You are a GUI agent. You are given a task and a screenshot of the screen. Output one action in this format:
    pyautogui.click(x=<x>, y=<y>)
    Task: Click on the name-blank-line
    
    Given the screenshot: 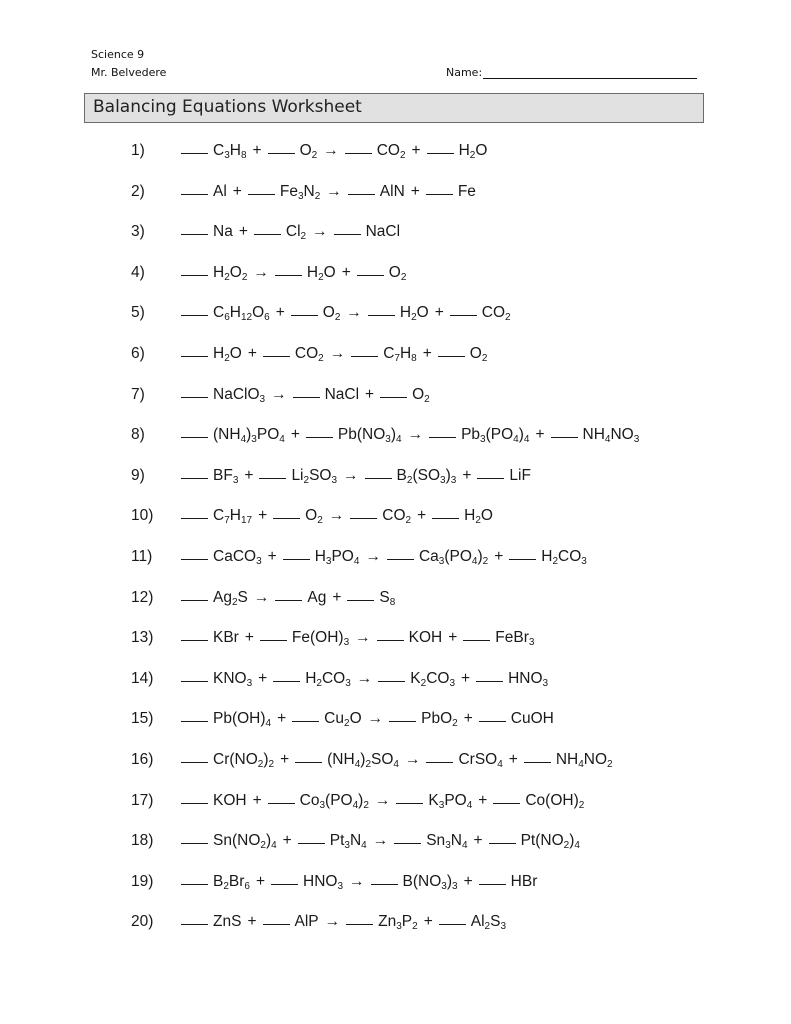 What is the action you would take?
    pyautogui.click(x=590, y=72)
    